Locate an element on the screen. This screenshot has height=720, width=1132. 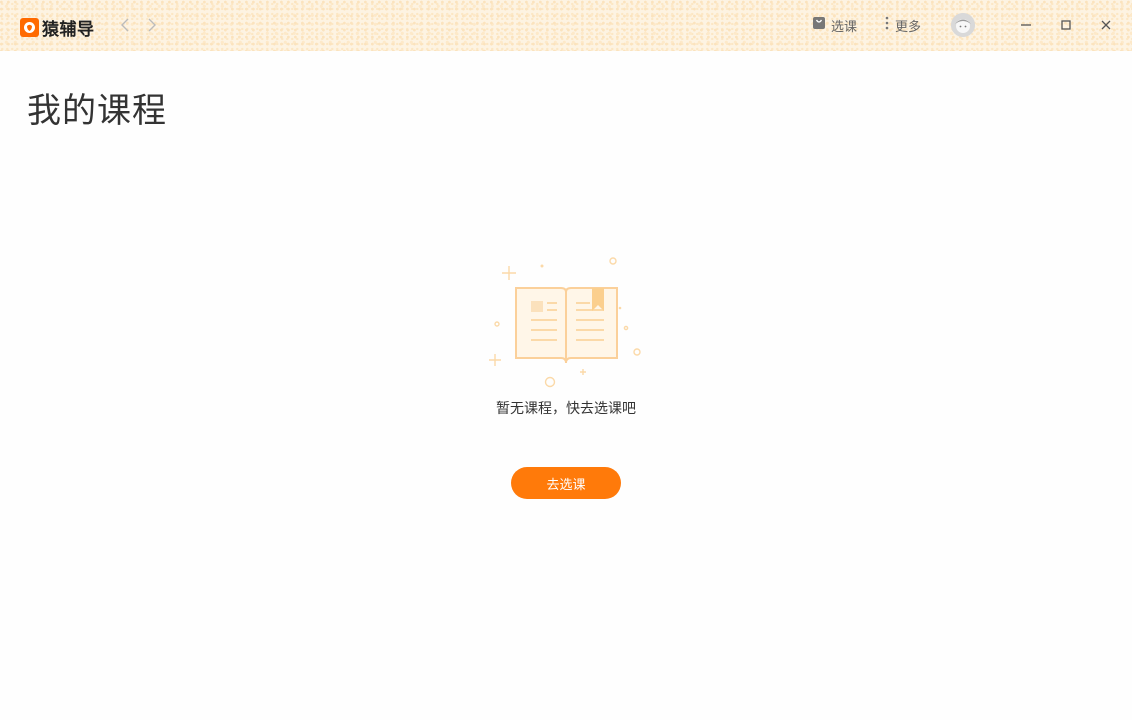
shopping-bag-icon is located at coordinates (819, 25).